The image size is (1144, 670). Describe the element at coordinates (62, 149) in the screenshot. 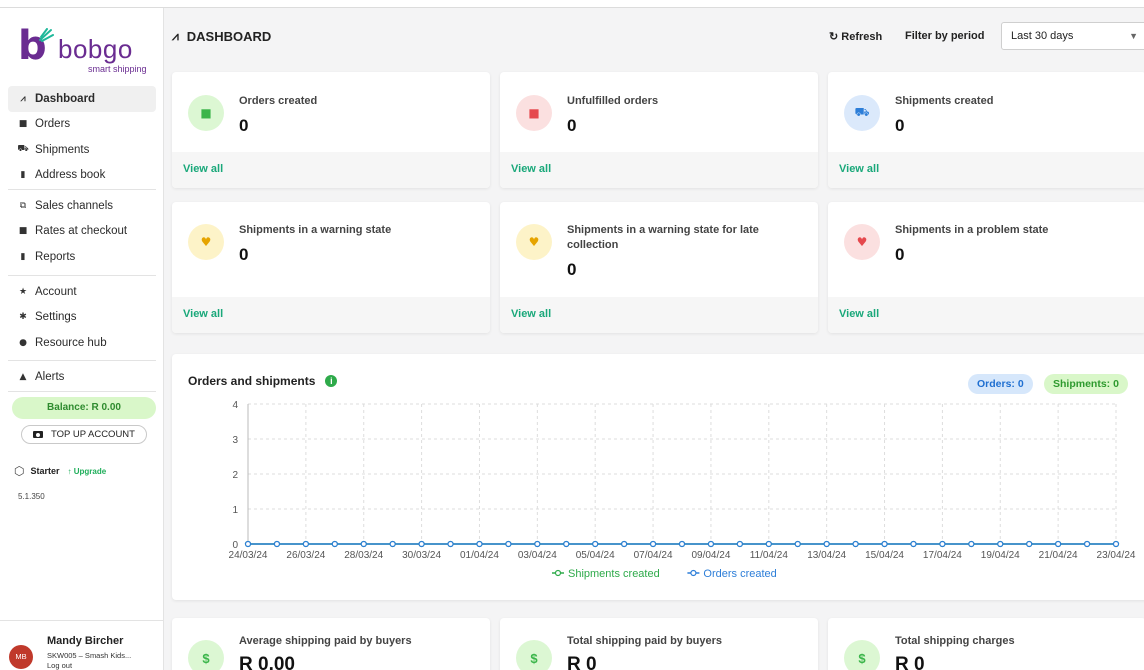

I see `sidebar-item-label: Shipments` at that location.